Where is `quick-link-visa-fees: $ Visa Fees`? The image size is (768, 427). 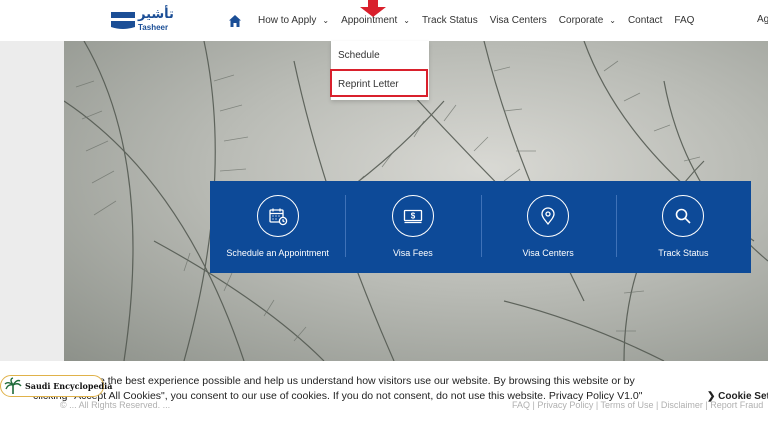
quick-link-visa-fees: $ Visa Fees is located at coordinates (412, 227).